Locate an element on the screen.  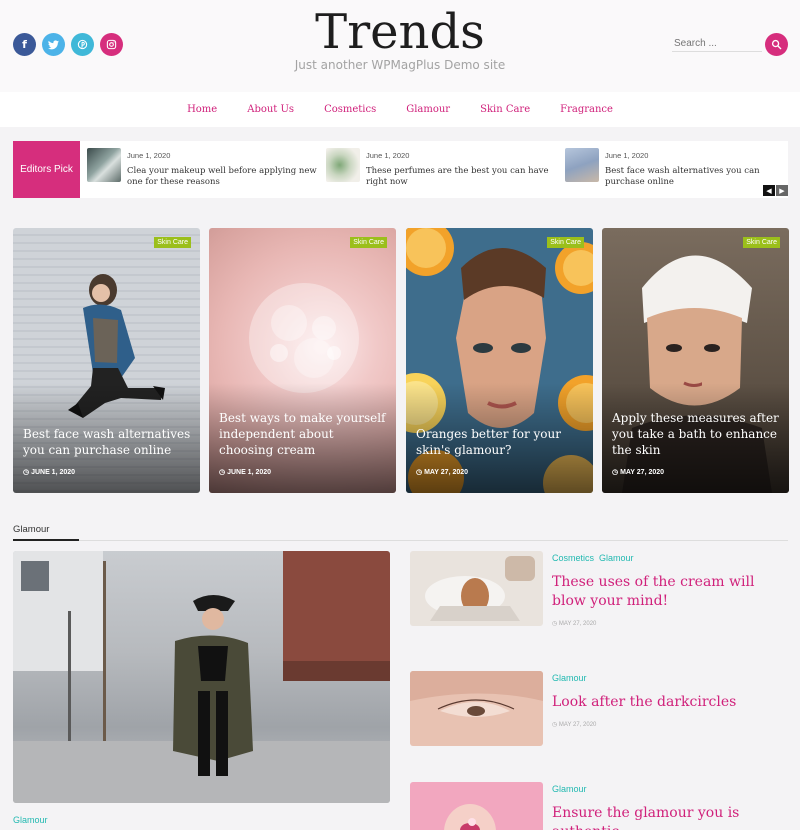
nav-item-skin-care: Skin Care is located at coordinates (505, 109).